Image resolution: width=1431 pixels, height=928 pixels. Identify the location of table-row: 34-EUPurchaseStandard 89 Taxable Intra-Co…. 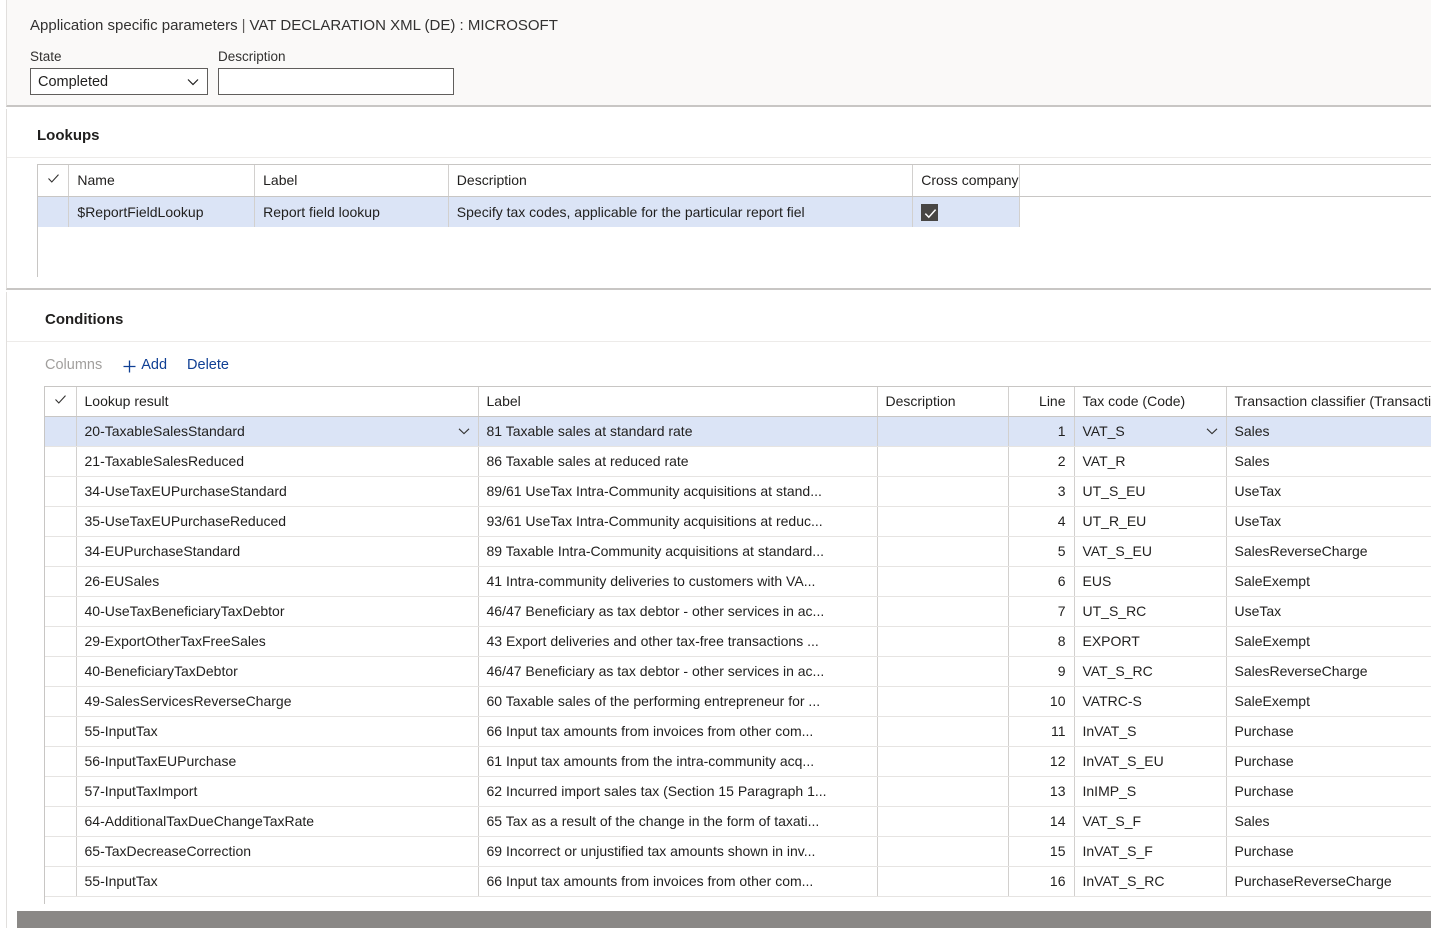
(738, 551).